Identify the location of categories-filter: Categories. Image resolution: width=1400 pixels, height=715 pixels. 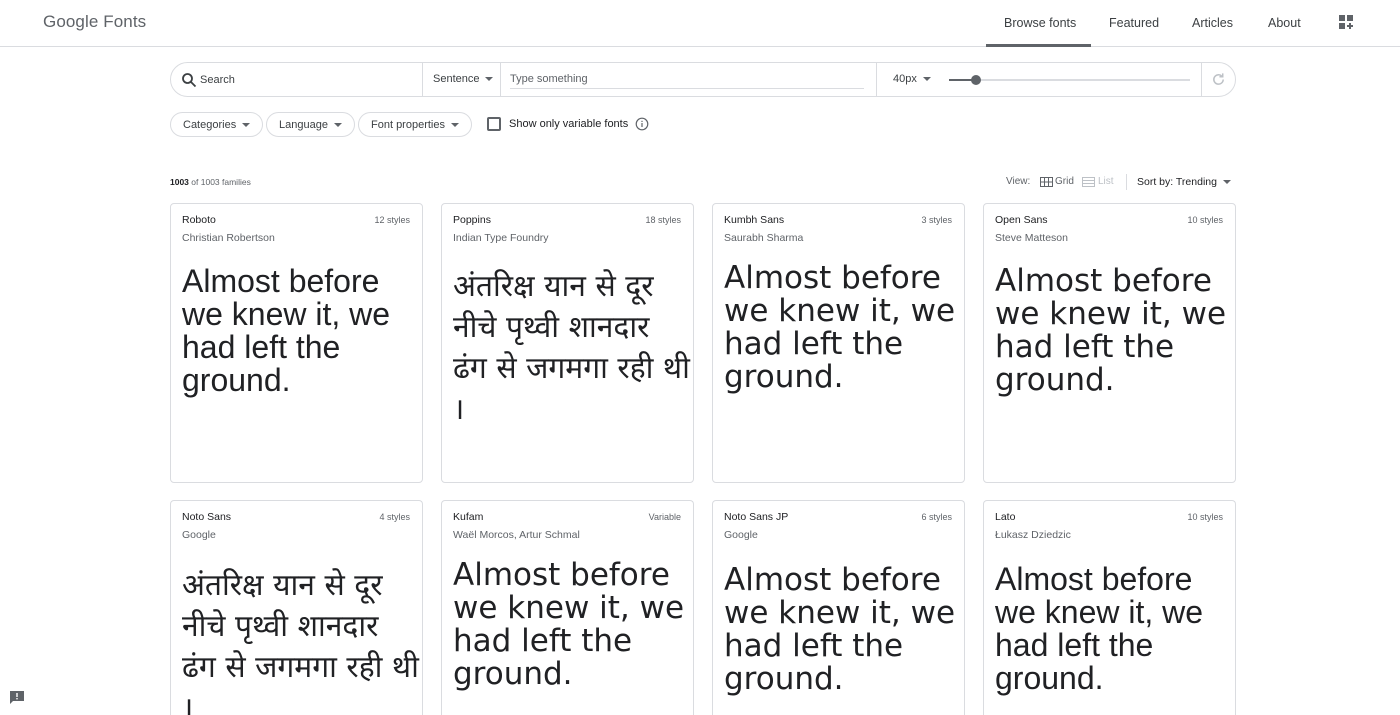
(217, 124).